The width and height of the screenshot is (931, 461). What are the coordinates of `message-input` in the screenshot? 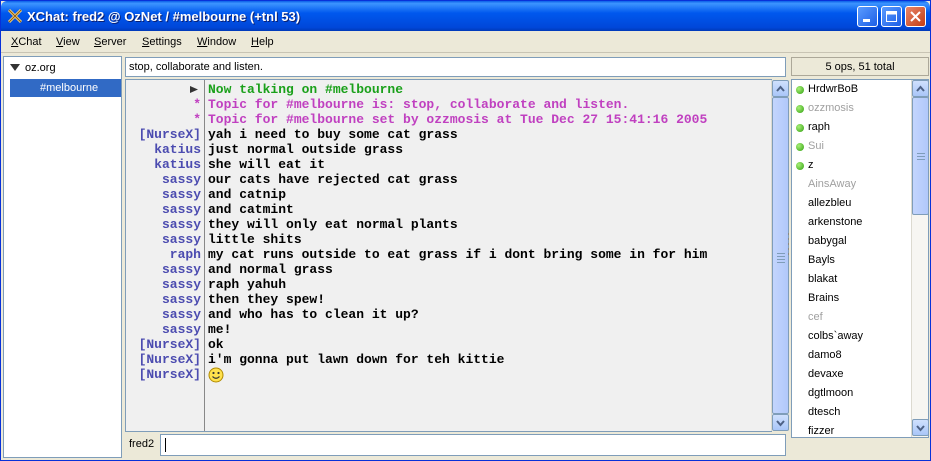 It's located at (473, 445).